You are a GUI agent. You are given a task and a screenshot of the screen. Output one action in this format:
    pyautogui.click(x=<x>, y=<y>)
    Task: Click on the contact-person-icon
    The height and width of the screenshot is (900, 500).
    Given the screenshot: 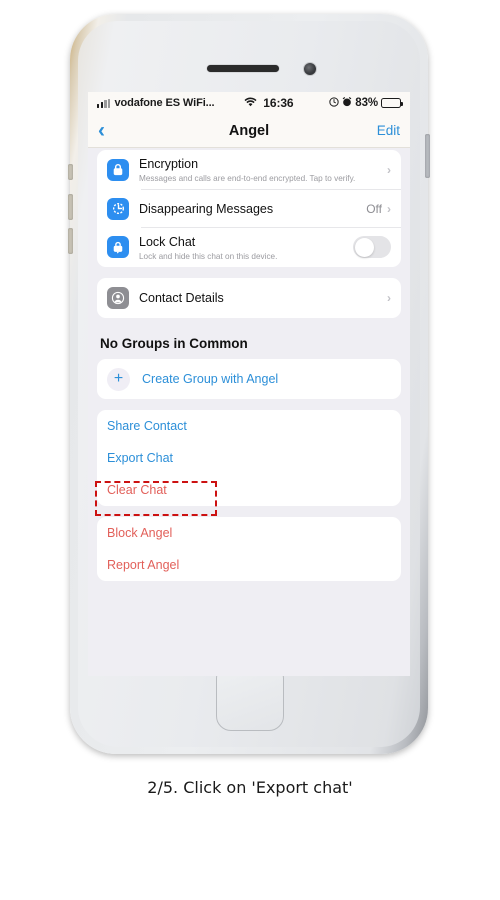 What is the action you would take?
    pyautogui.click(x=118, y=298)
    